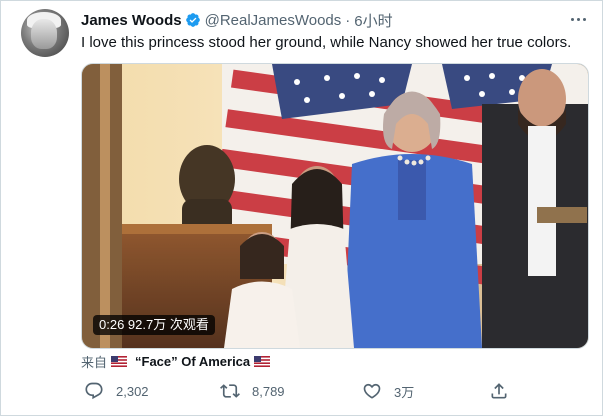  Describe the element at coordinates (94, 362) in the screenshot. I see `source-prefix: 来自` at that location.